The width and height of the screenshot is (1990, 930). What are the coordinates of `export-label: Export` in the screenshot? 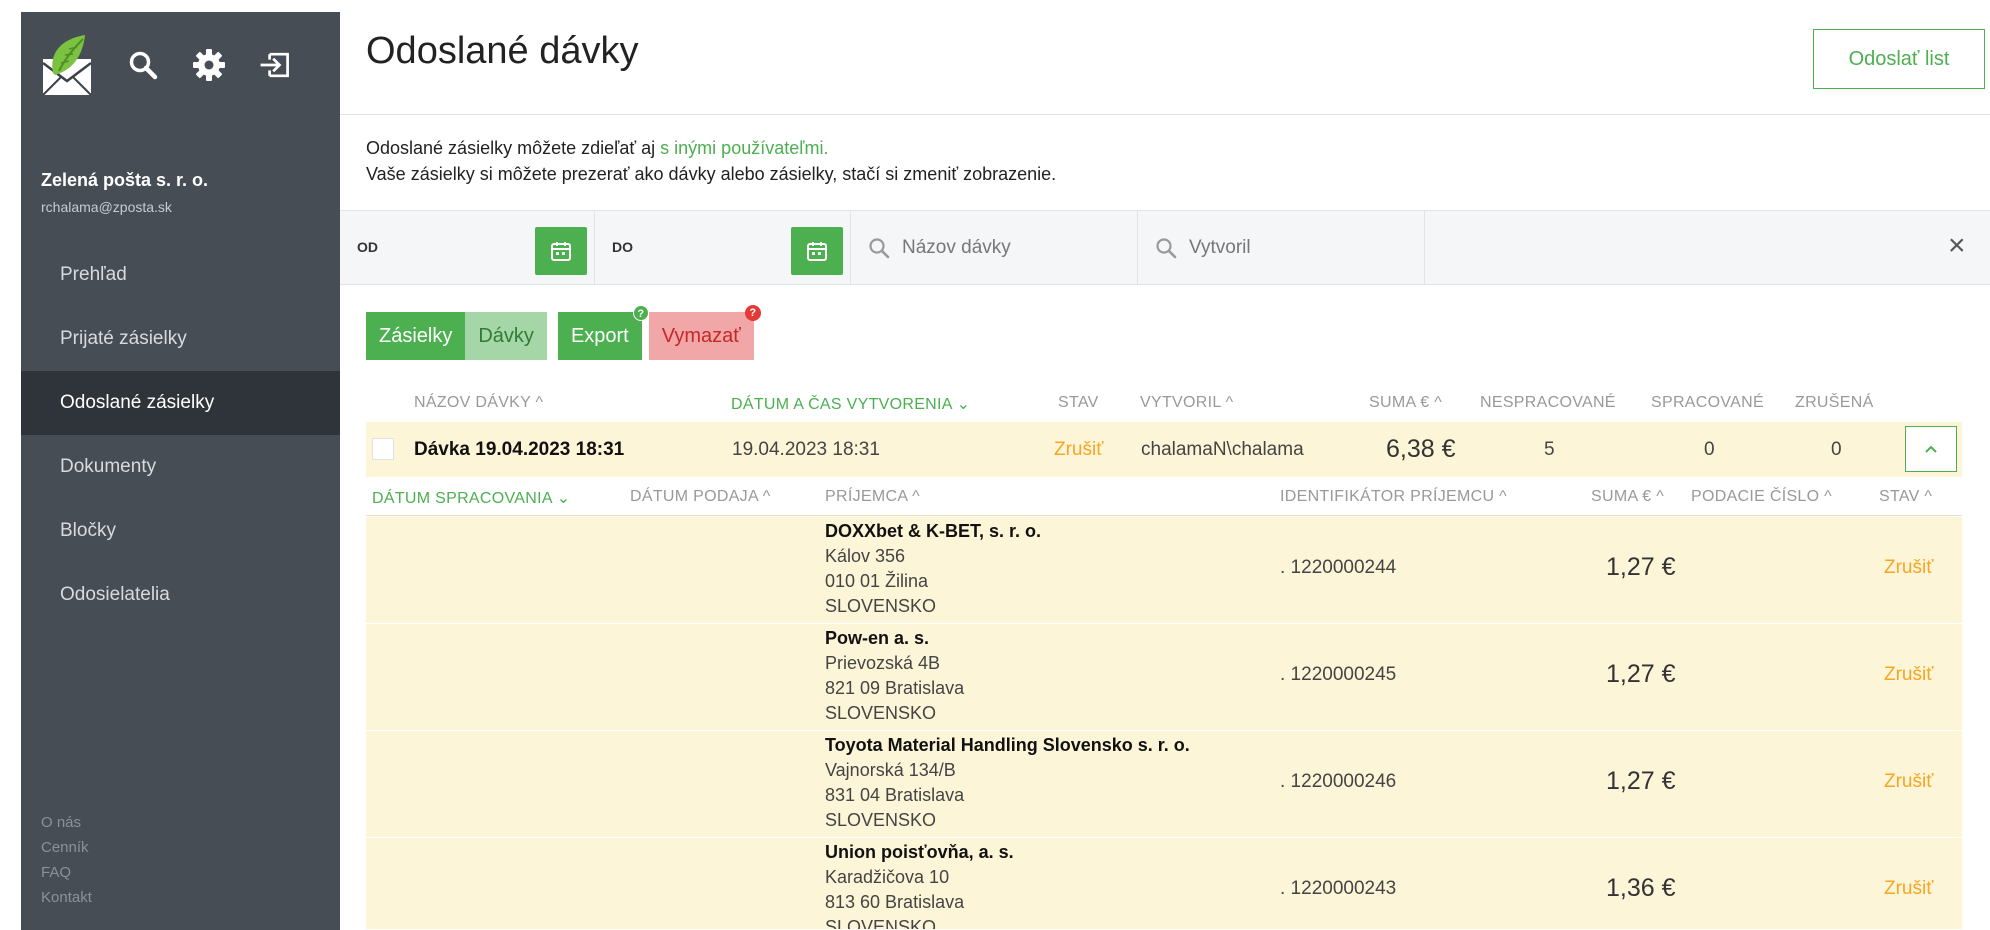 It's located at (599, 336).